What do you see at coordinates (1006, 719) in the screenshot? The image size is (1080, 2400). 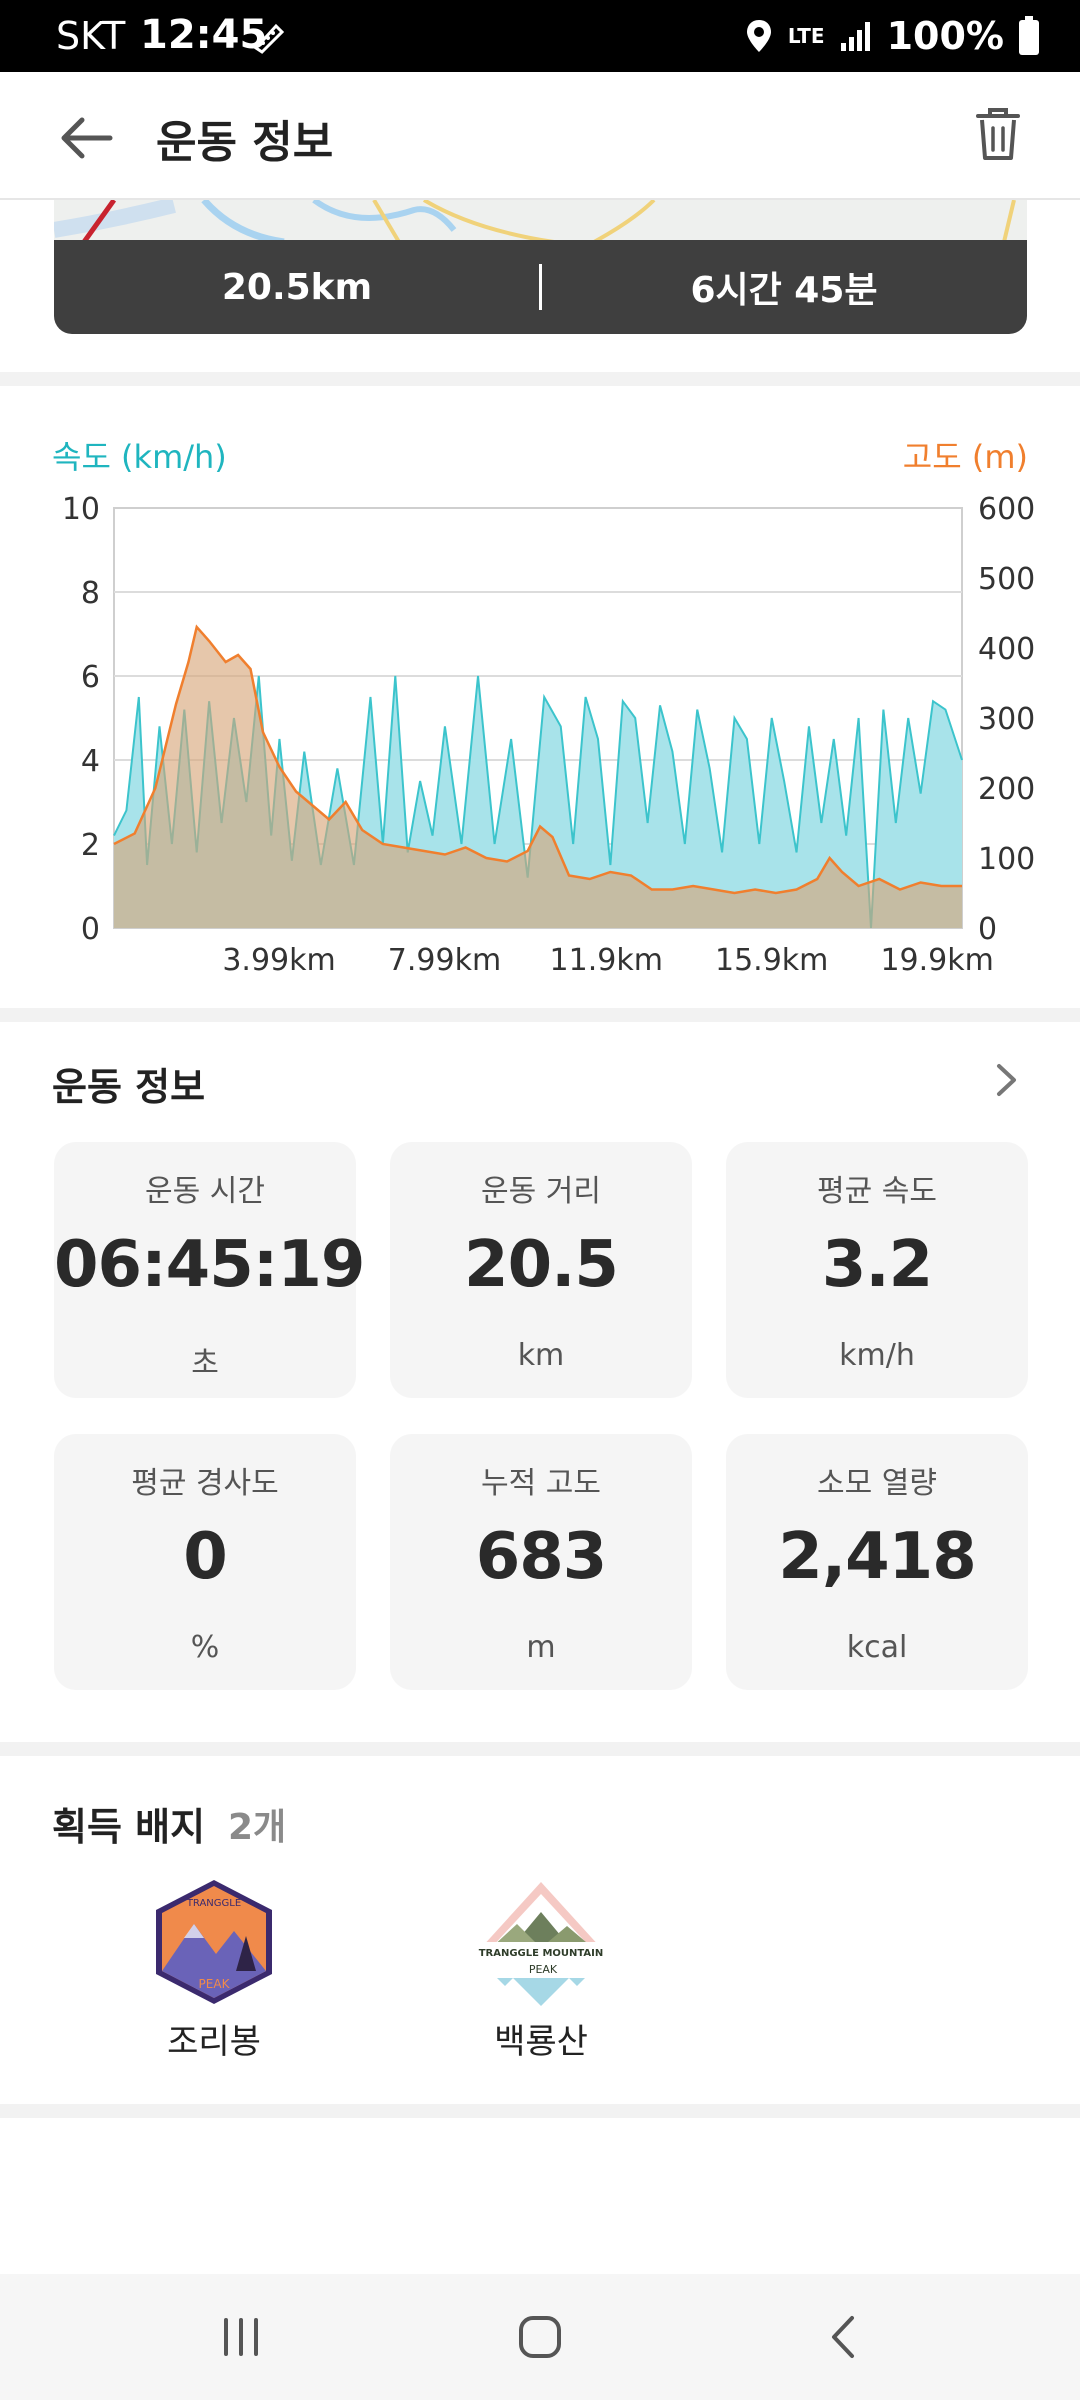 I see `y-right-tick: 300` at bounding box center [1006, 719].